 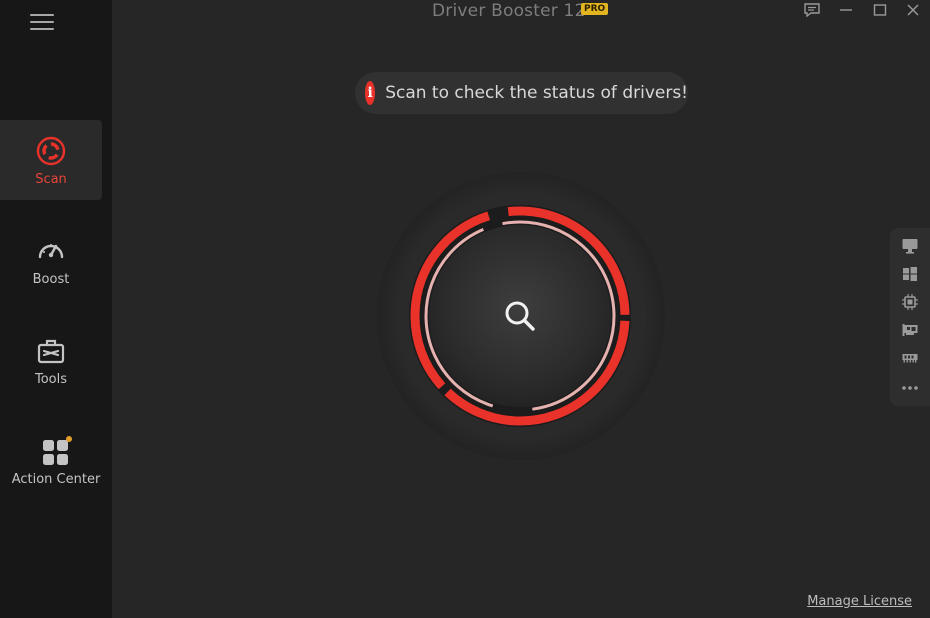 I want to click on scan-button, so click(x=520, y=316).